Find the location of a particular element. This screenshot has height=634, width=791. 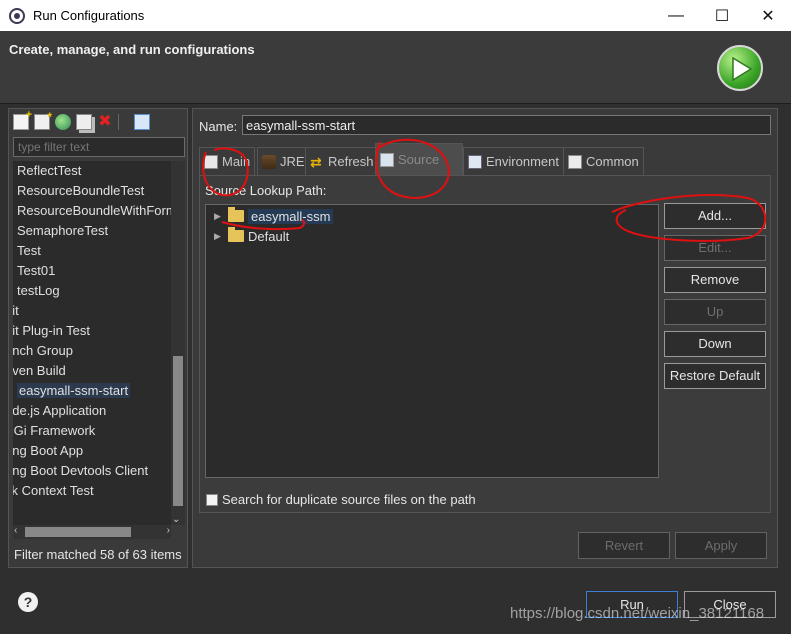

header-separator is located at coordinates (395, 103).